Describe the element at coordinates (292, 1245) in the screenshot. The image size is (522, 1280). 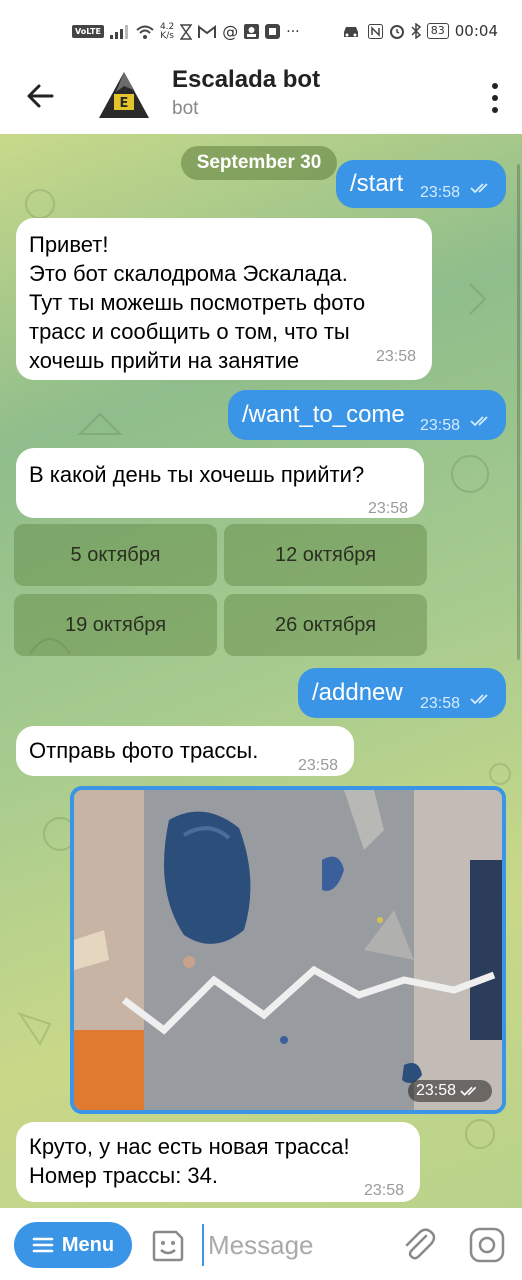
I see `message-input` at that location.